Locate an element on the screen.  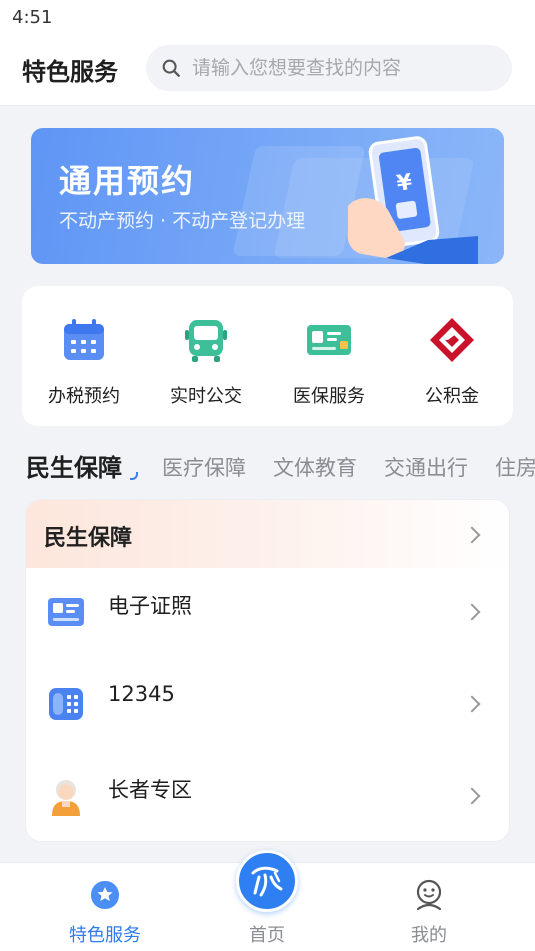
calendar-icon is located at coordinates (84, 339).